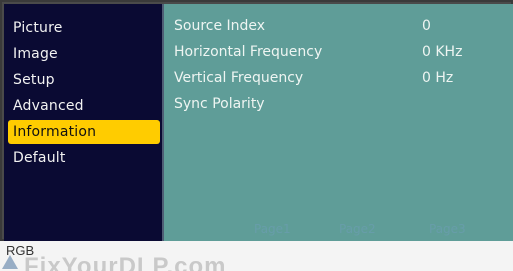 This screenshot has width=513, height=271. I want to click on menu-item-default: Default, so click(84, 158).